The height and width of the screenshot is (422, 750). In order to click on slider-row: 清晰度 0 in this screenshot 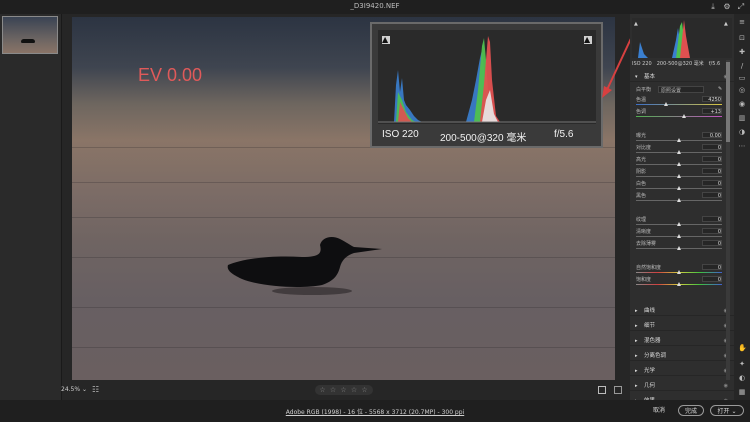, I will do `click(682, 234)`.